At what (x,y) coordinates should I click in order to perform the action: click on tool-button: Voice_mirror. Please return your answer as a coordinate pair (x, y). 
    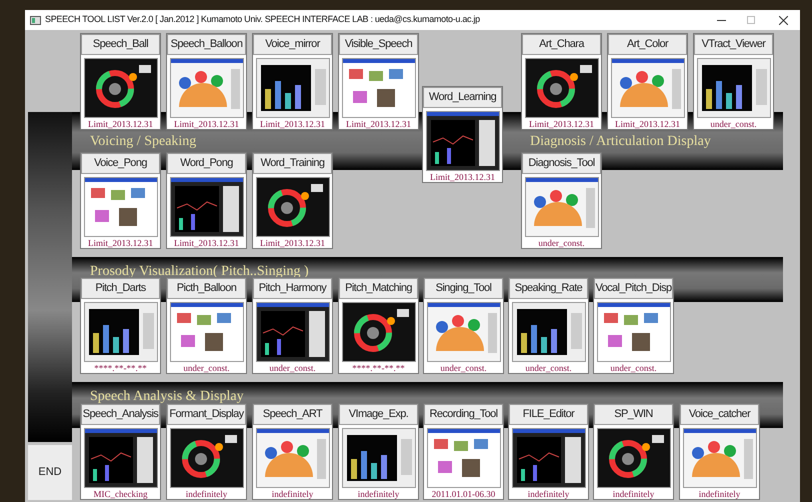
    Looking at the image, I should click on (292, 44).